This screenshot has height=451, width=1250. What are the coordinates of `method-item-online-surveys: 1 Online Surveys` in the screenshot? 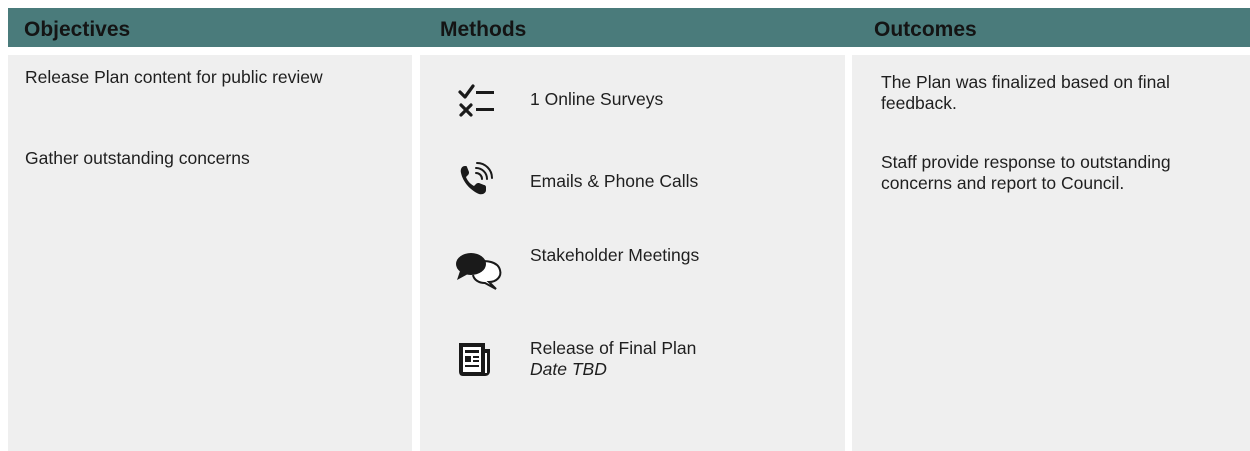 It's located at (632, 101).